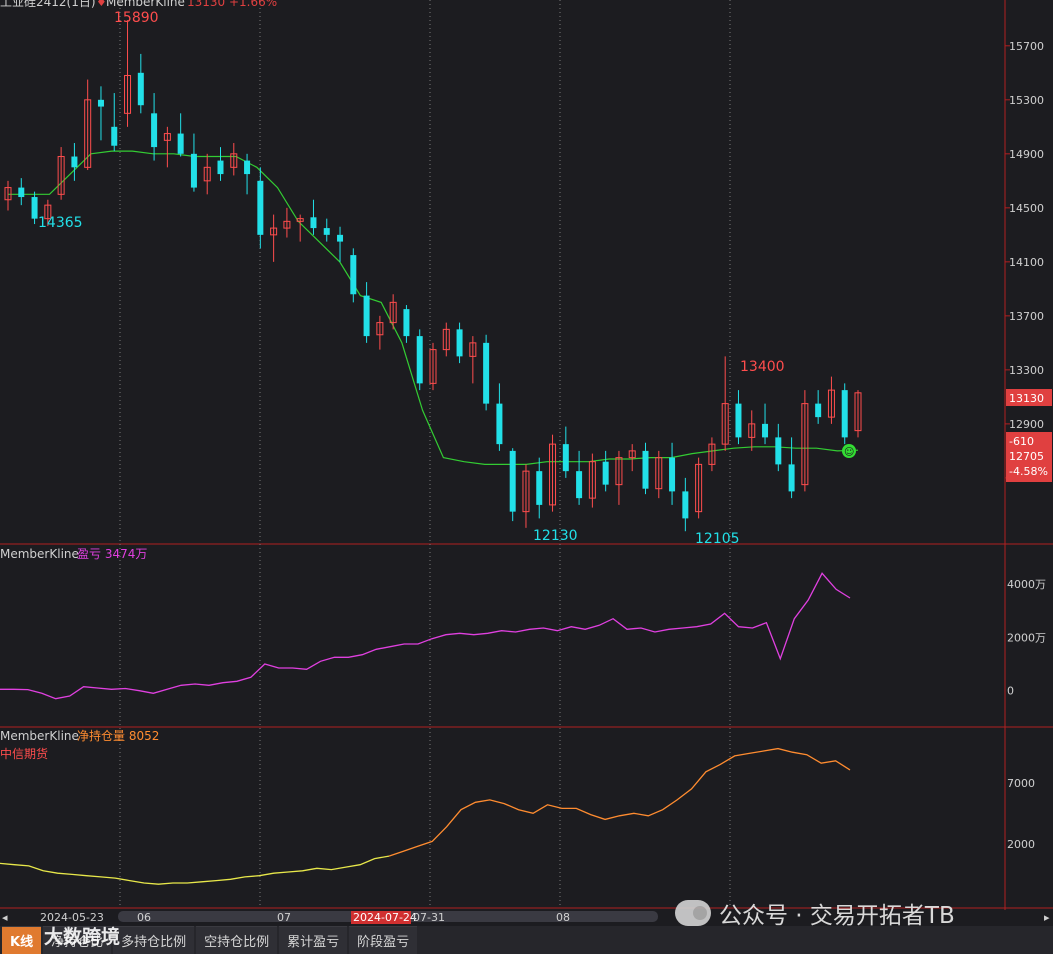 The height and width of the screenshot is (954, 1053). Describe the element at coordinates (154, 940) in the screenshot. I see `tab-long-position-ratio: 多持仓比例` at that location.